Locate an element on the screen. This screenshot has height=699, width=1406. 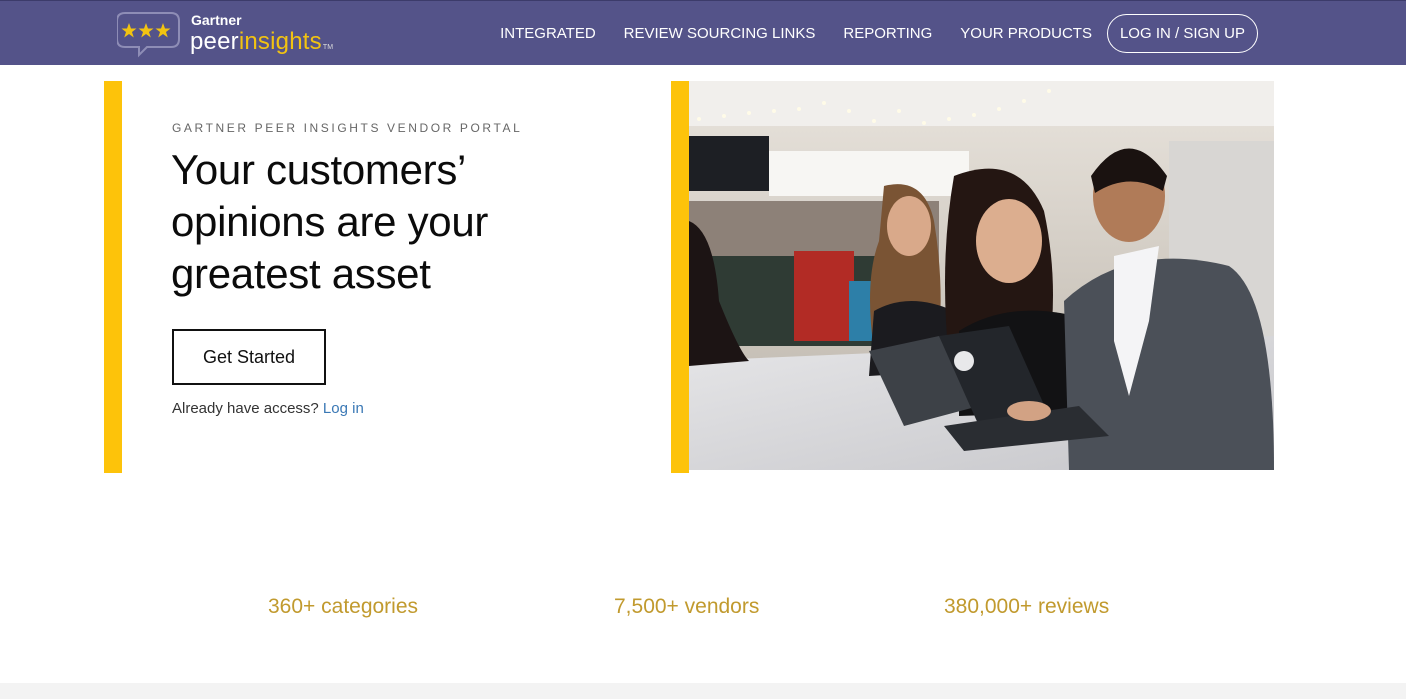
logo-peer-insights-text: peerinsightsTM is located at coordinates (261, 42).